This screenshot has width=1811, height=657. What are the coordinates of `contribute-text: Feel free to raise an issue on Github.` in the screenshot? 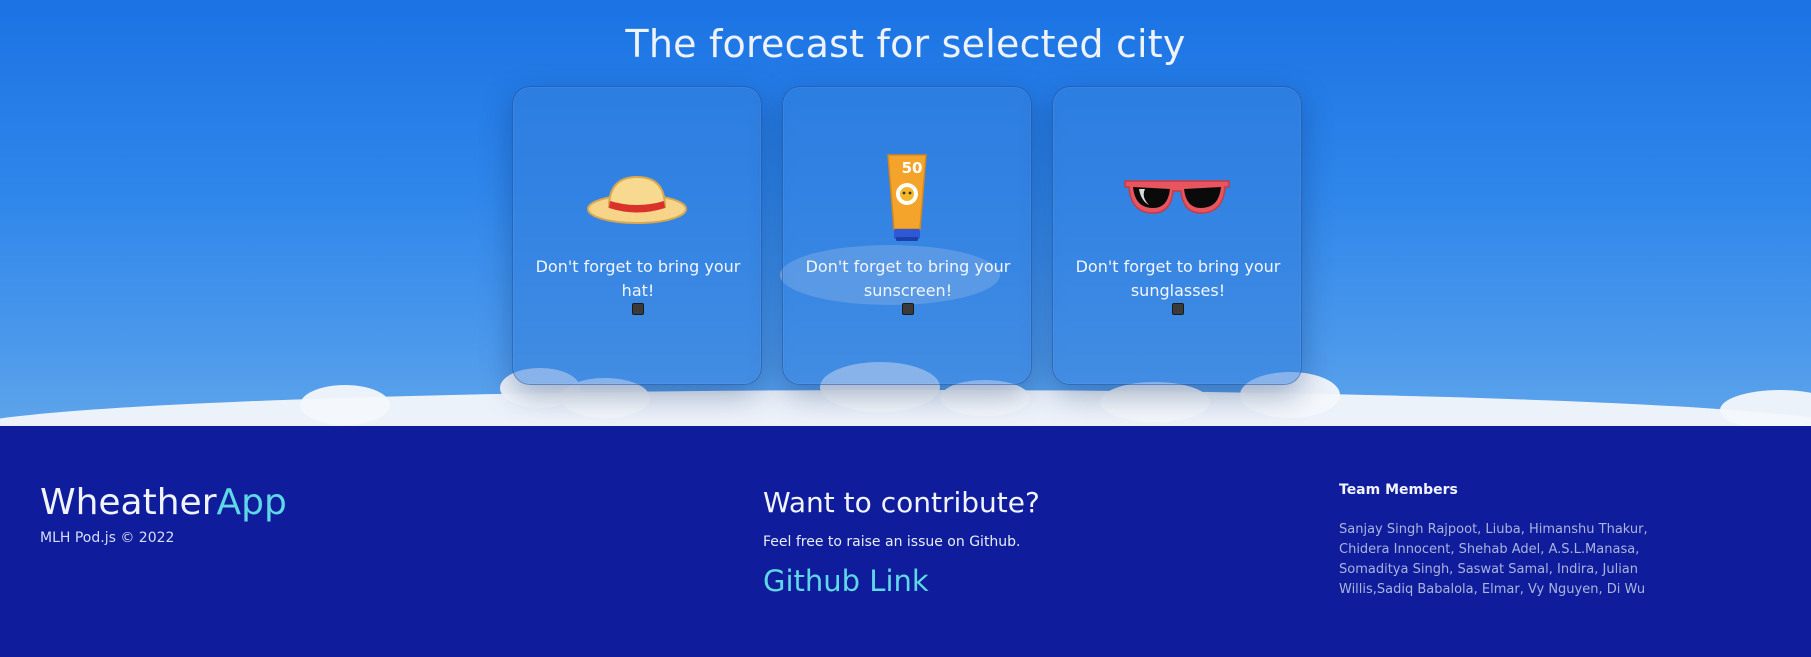 It's located at (892, 542).